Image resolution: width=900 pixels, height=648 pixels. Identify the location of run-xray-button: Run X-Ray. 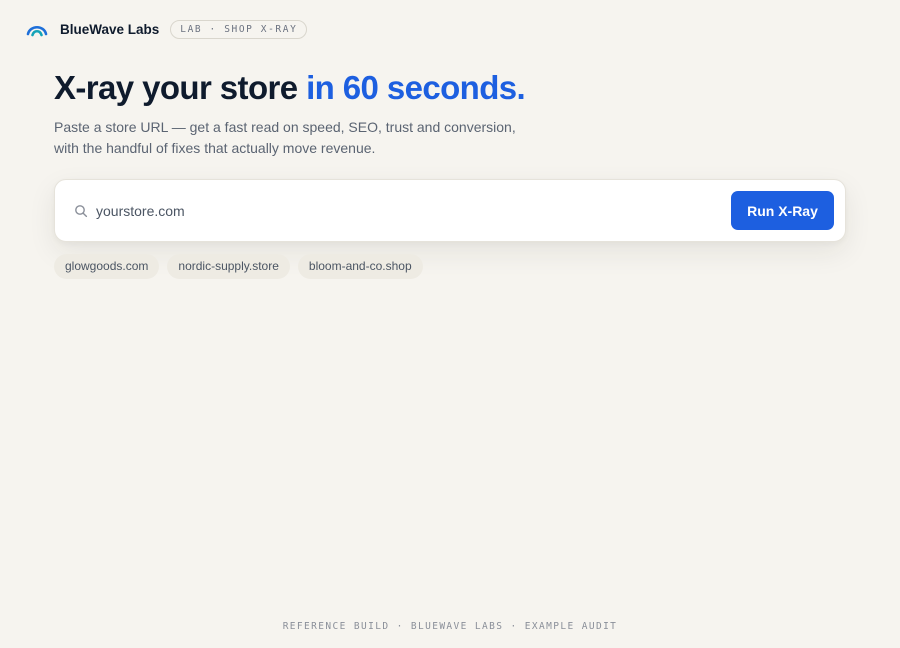
(782, 210).